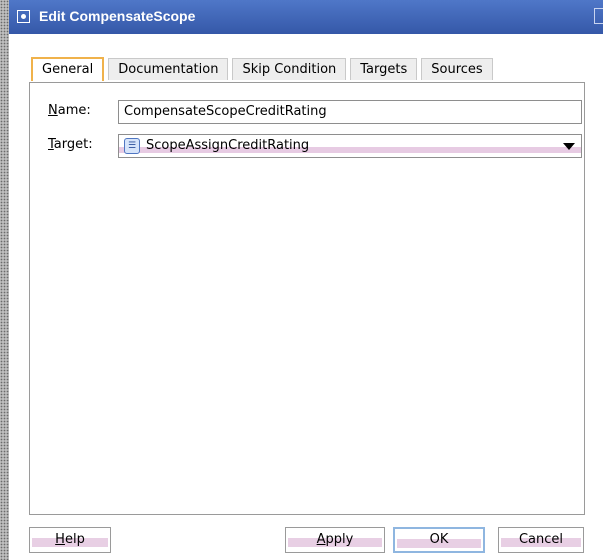  I want to click on ok-label: OK, so click(439, 539).